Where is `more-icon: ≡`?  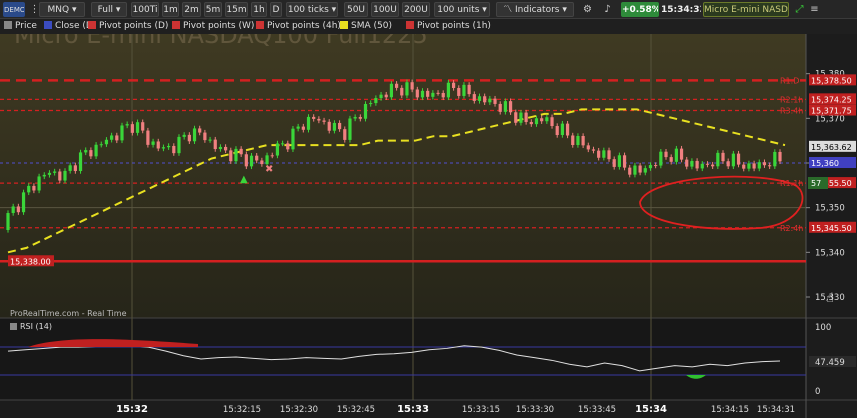
more-icon: ≡ is located at coordinates (814, 9).